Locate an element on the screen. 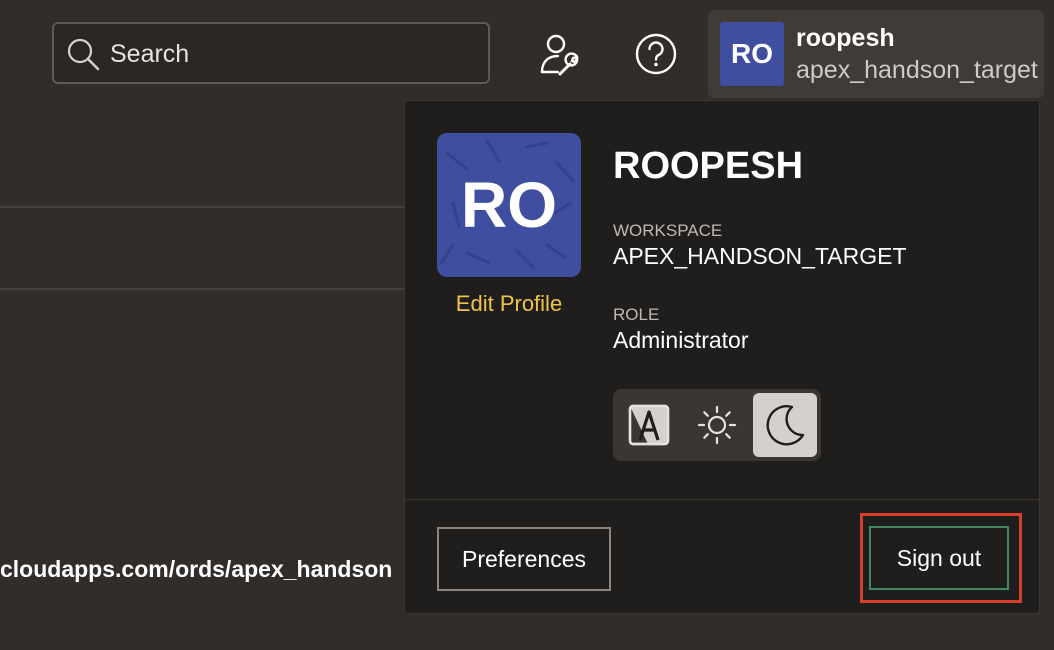  help-circle-icon is located at coordinates (656, 54).